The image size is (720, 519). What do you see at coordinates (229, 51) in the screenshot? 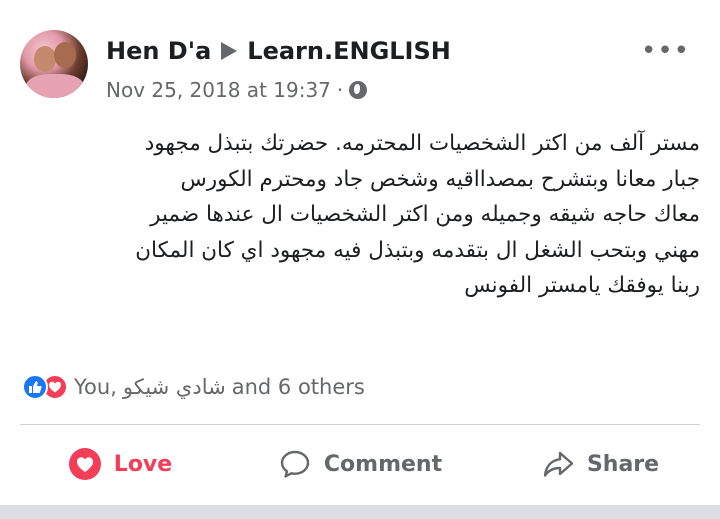
I see `arrow-right-icon` at bounding box center [229, 51].